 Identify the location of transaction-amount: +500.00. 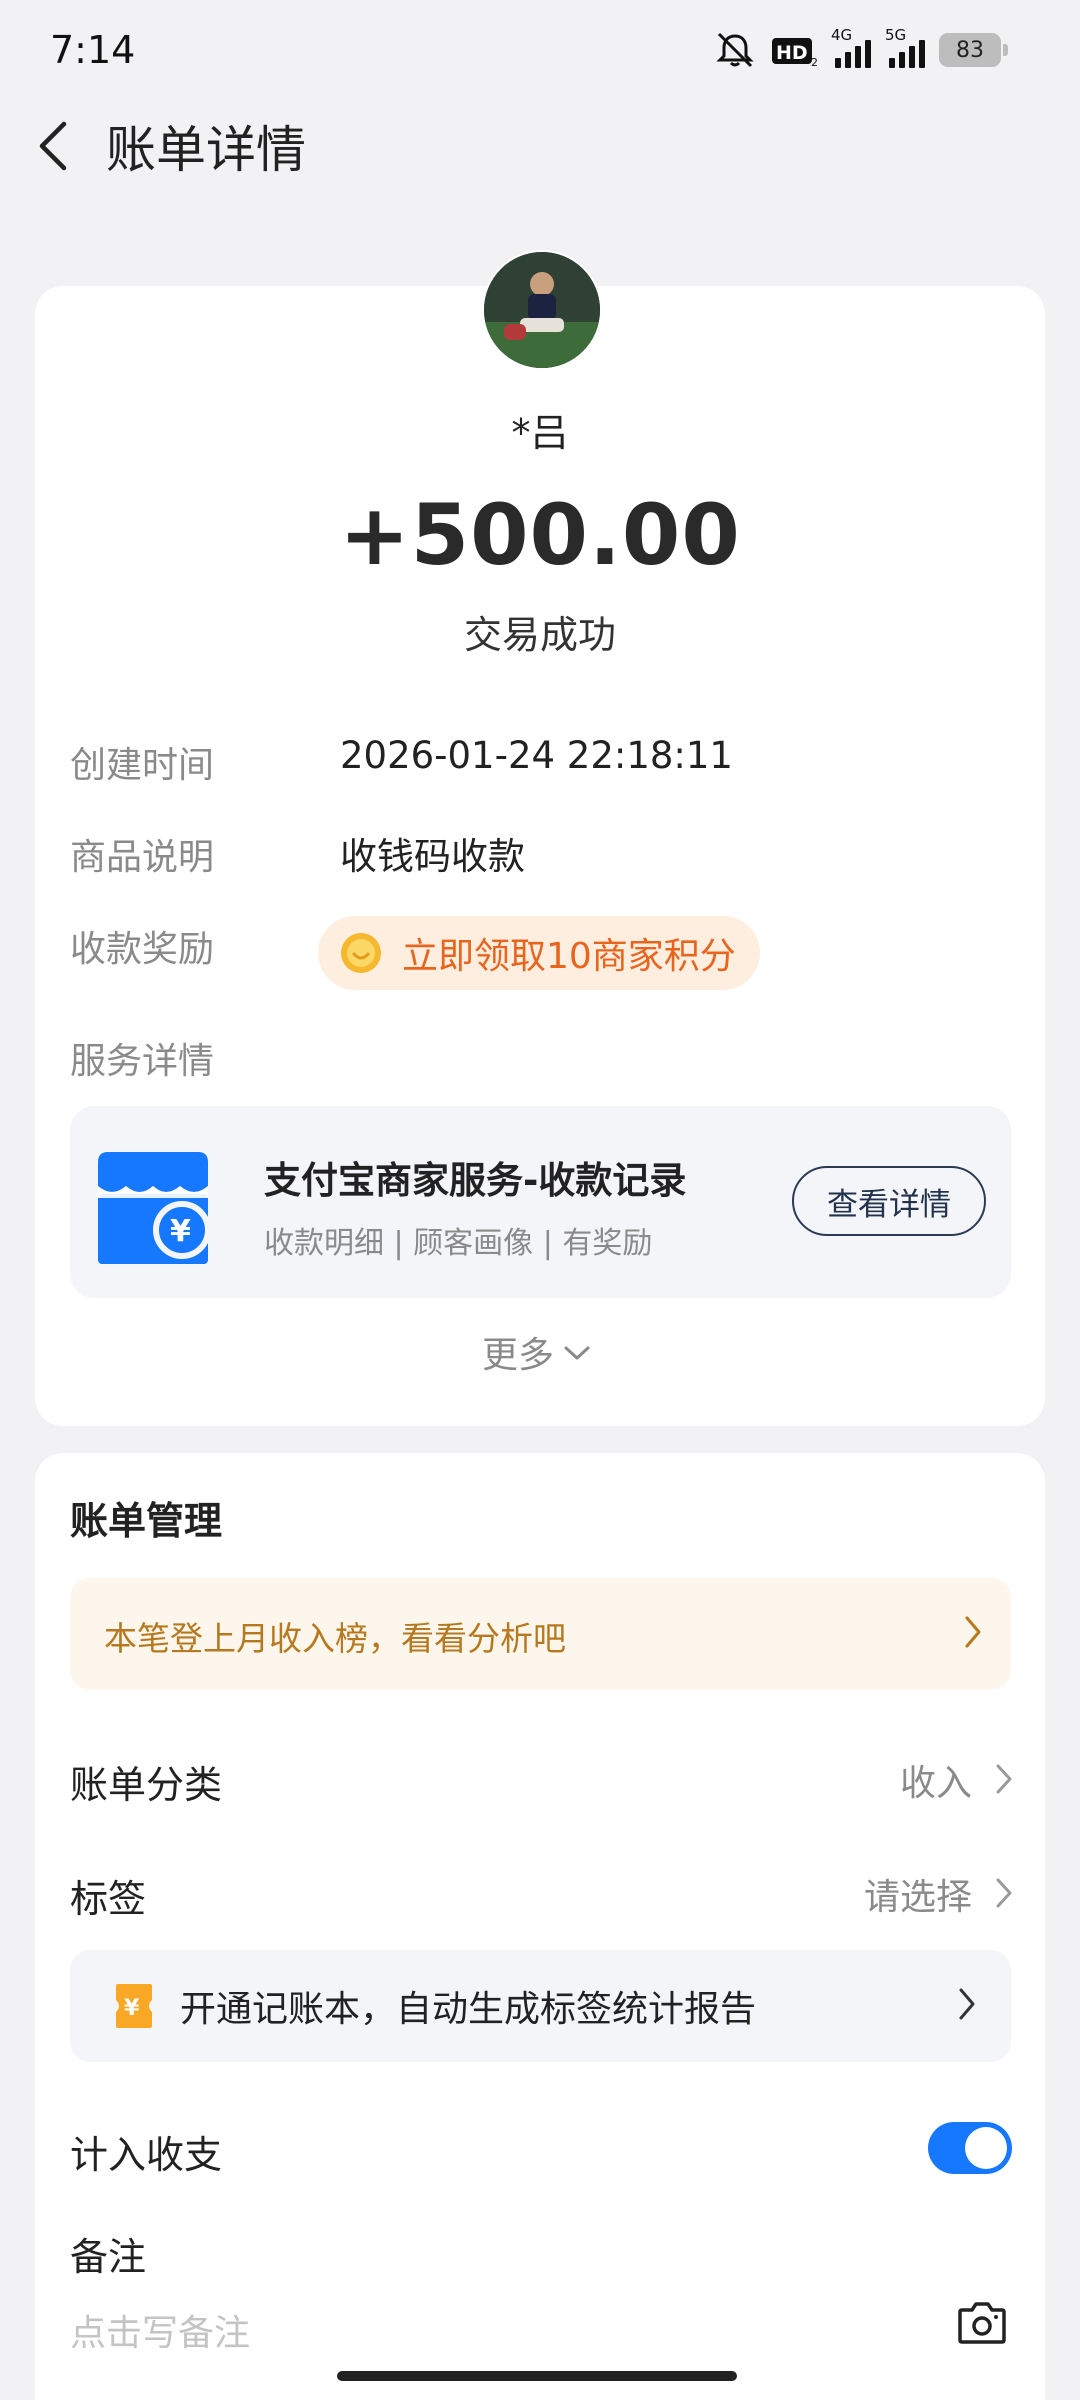
(540, 535).